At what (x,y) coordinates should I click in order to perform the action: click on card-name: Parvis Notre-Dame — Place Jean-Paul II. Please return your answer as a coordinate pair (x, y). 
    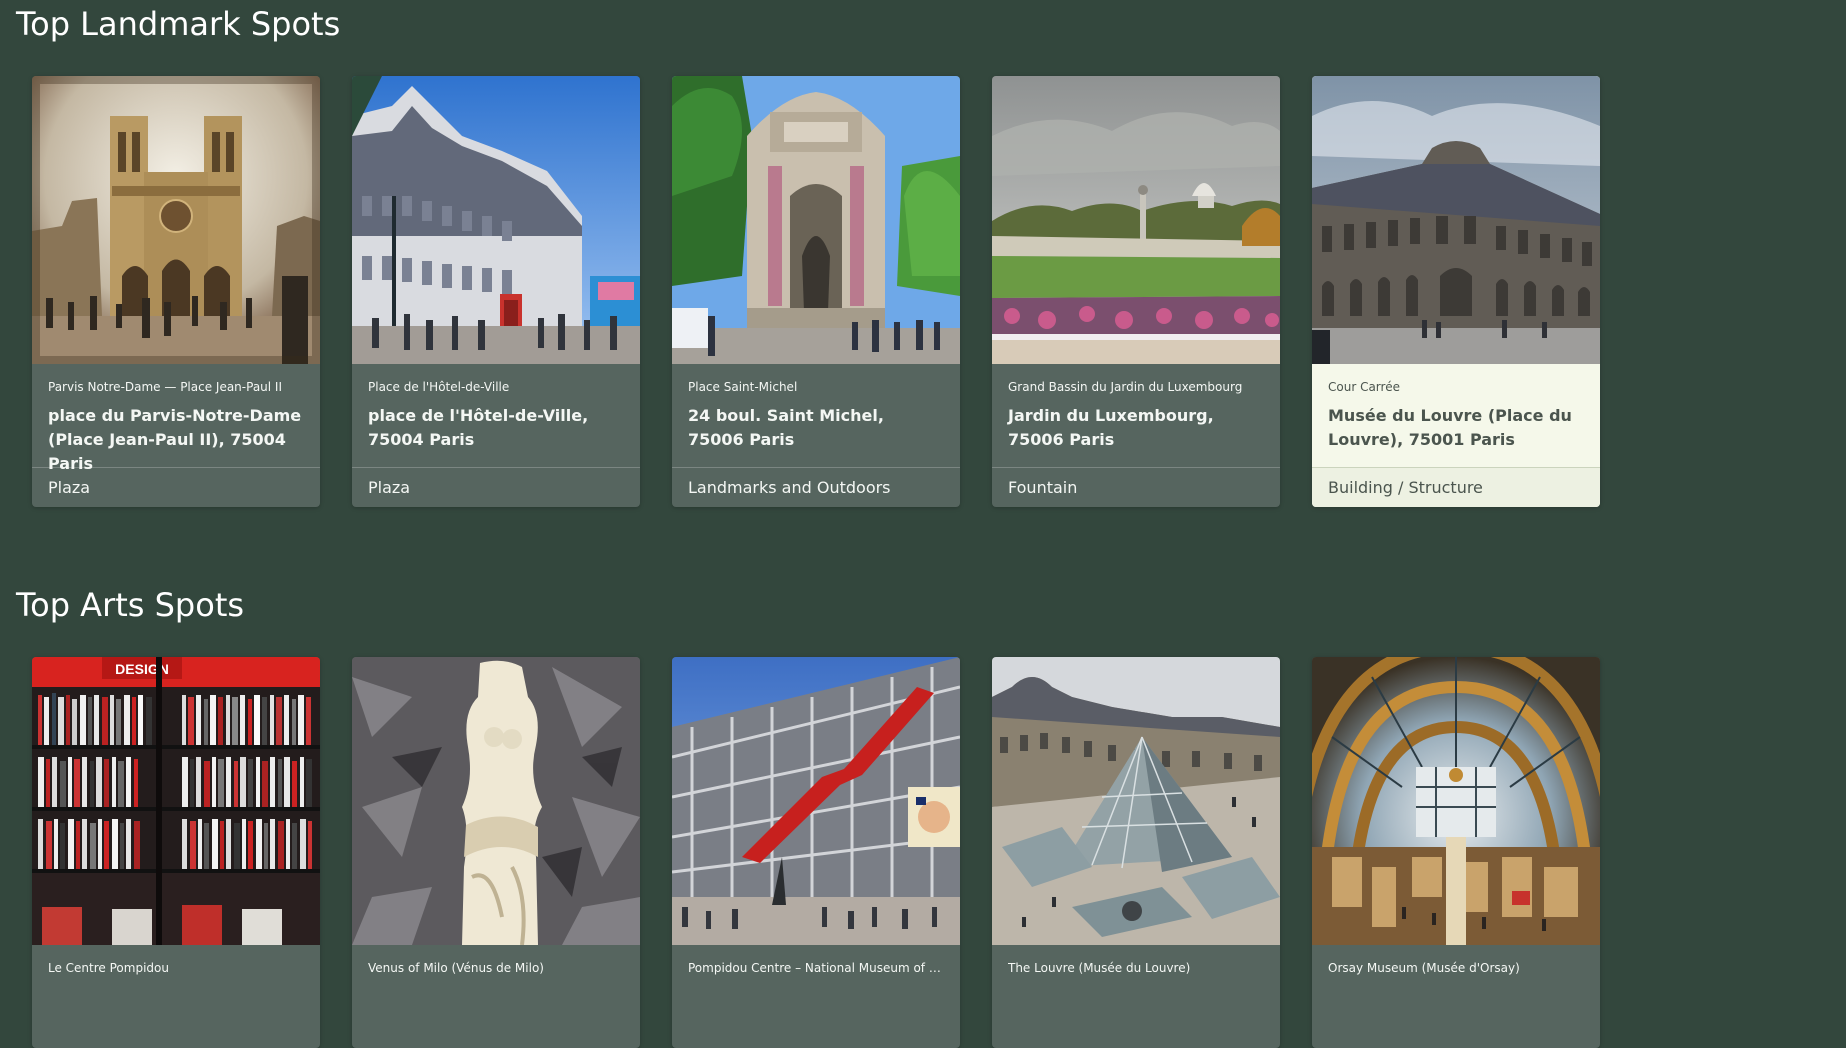
    Looking at the image, I should click on (165, 387).